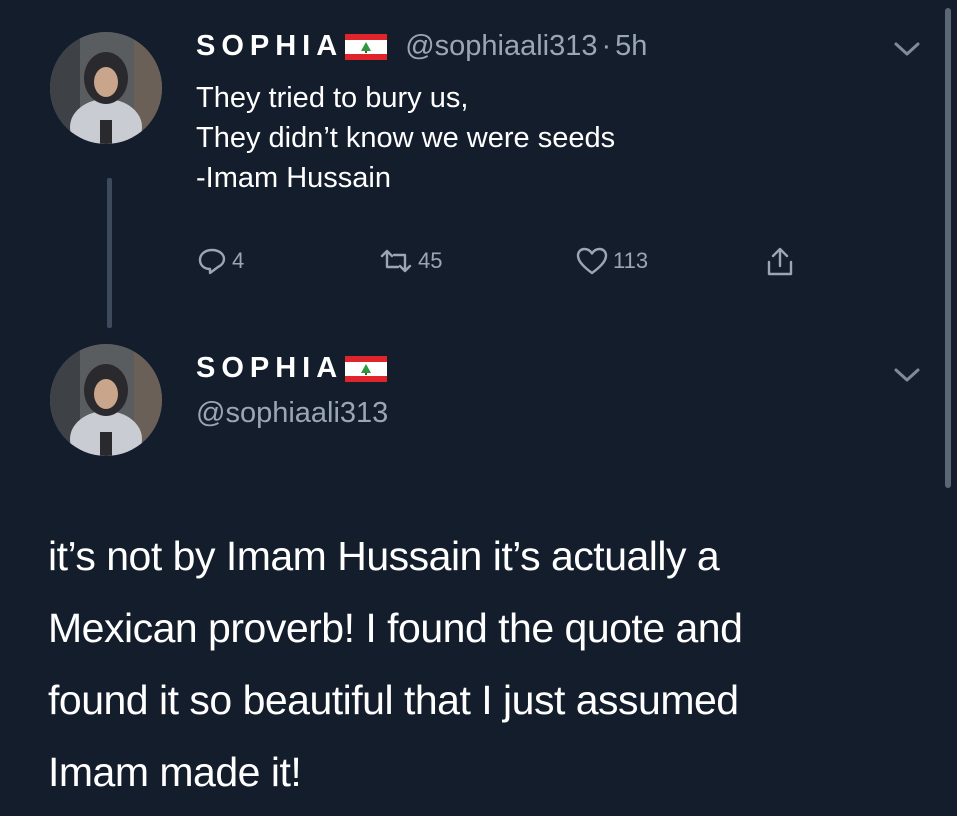 The width and height of the screenshot is (957, 816). What do you see at coordinates (395, 628) in the screenshot?
I see `reply-line: Mexican proverb! I found the quote and` at bounding box center [395, 628].